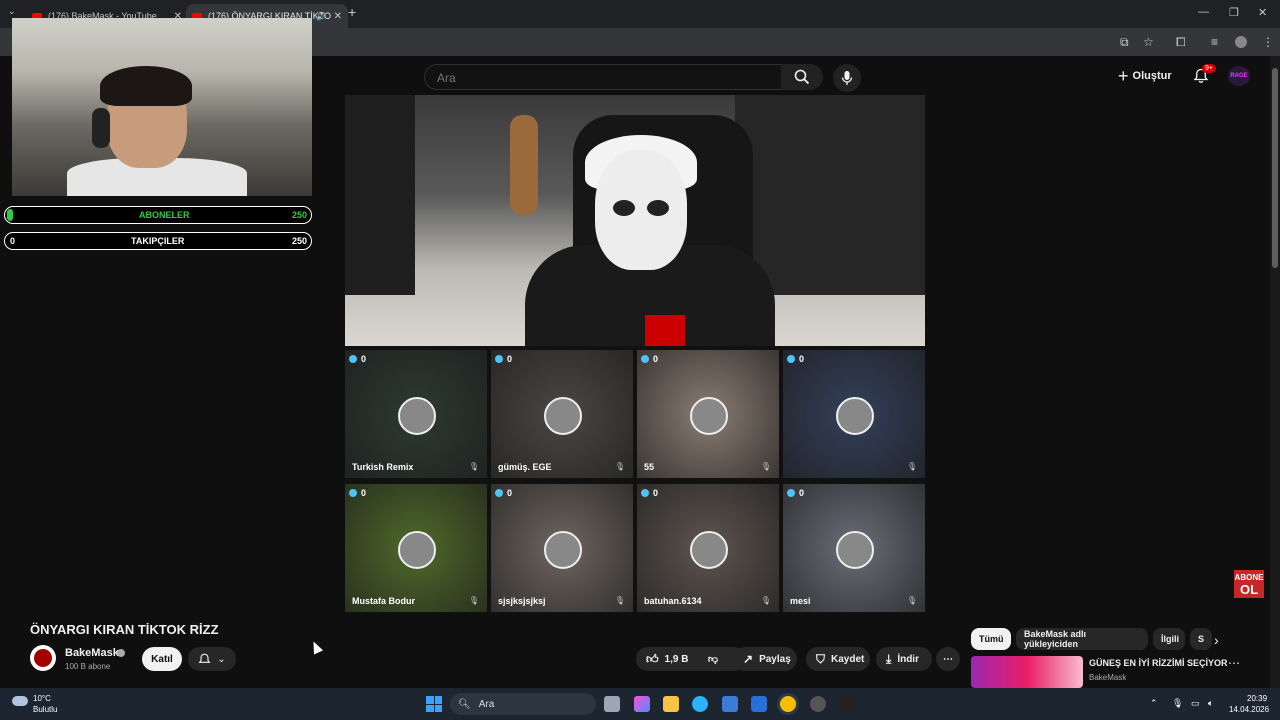 This screenshot has height=720, width=1280. What do you see at coordinates (889, 658) in the screenshot?
I see `download-icon: ⤓` at bounding box center [889, 658].